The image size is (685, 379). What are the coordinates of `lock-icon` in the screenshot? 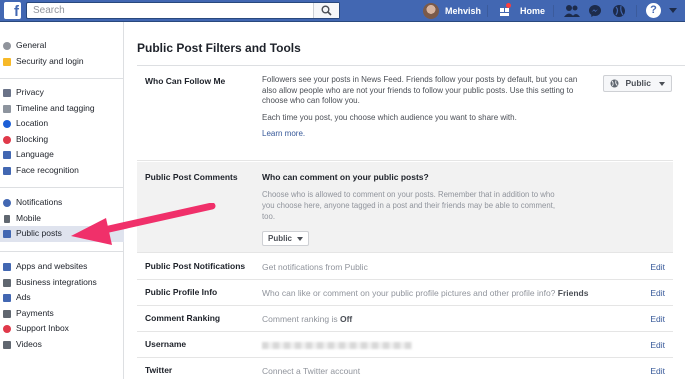 It's located at (7, 93).